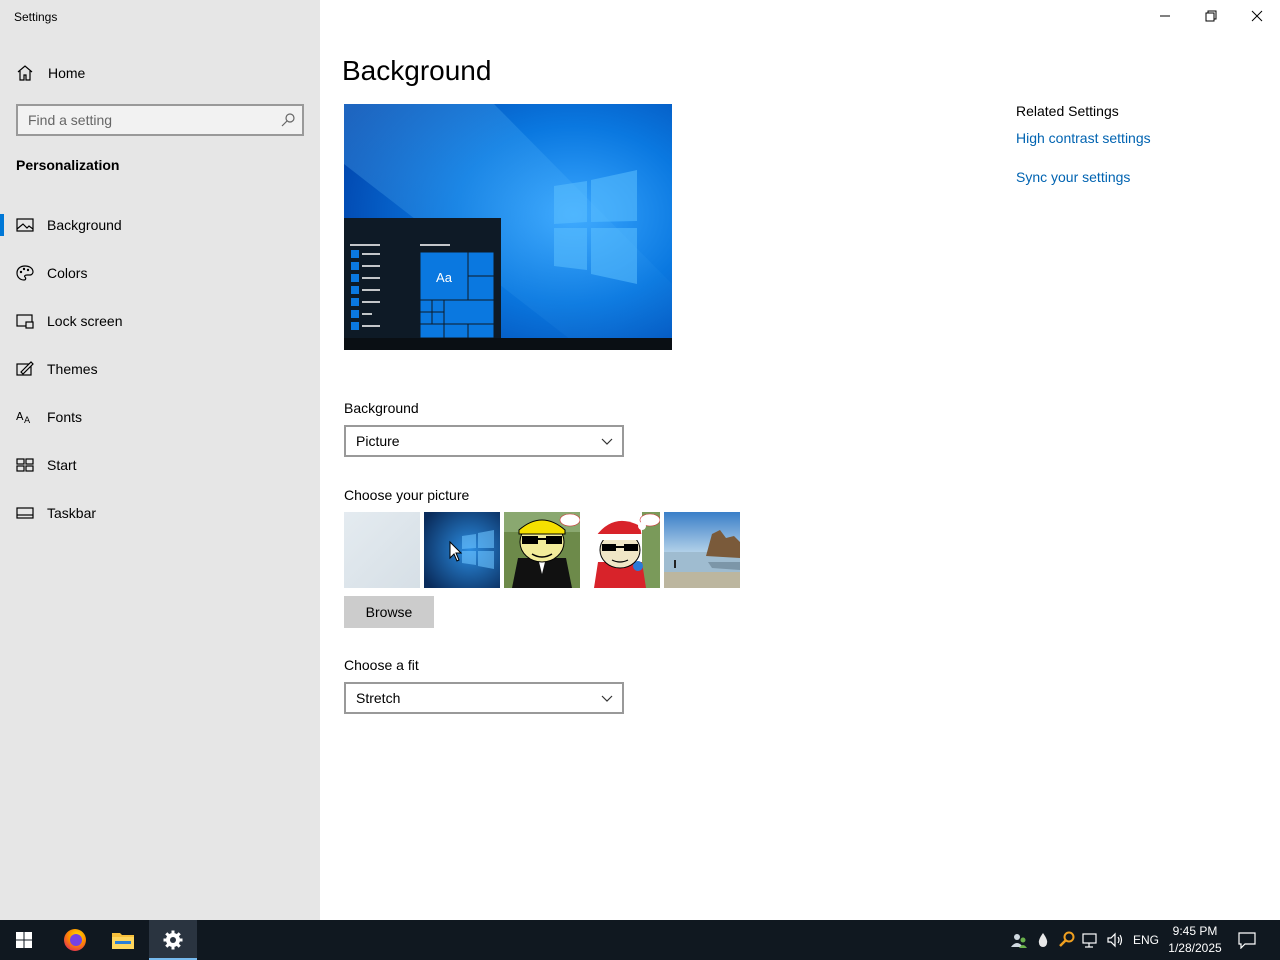 This screenshot has width=1280, height=960. What do you see at coordinates (148, 120) in the screenshot?
I see `search-input` at bounding box center [148, 120].